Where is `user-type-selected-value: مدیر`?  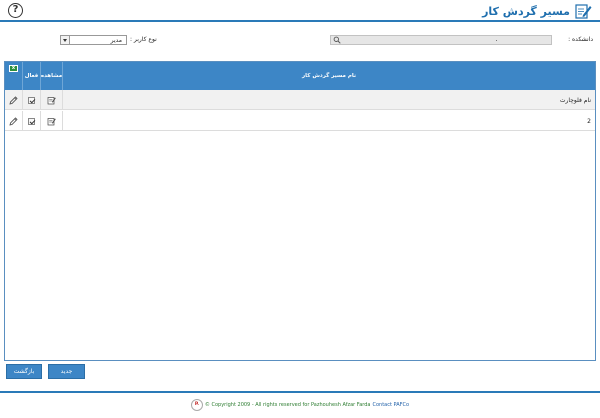 user-type-selected-value: مدیر is located at coordinates (116, 40).